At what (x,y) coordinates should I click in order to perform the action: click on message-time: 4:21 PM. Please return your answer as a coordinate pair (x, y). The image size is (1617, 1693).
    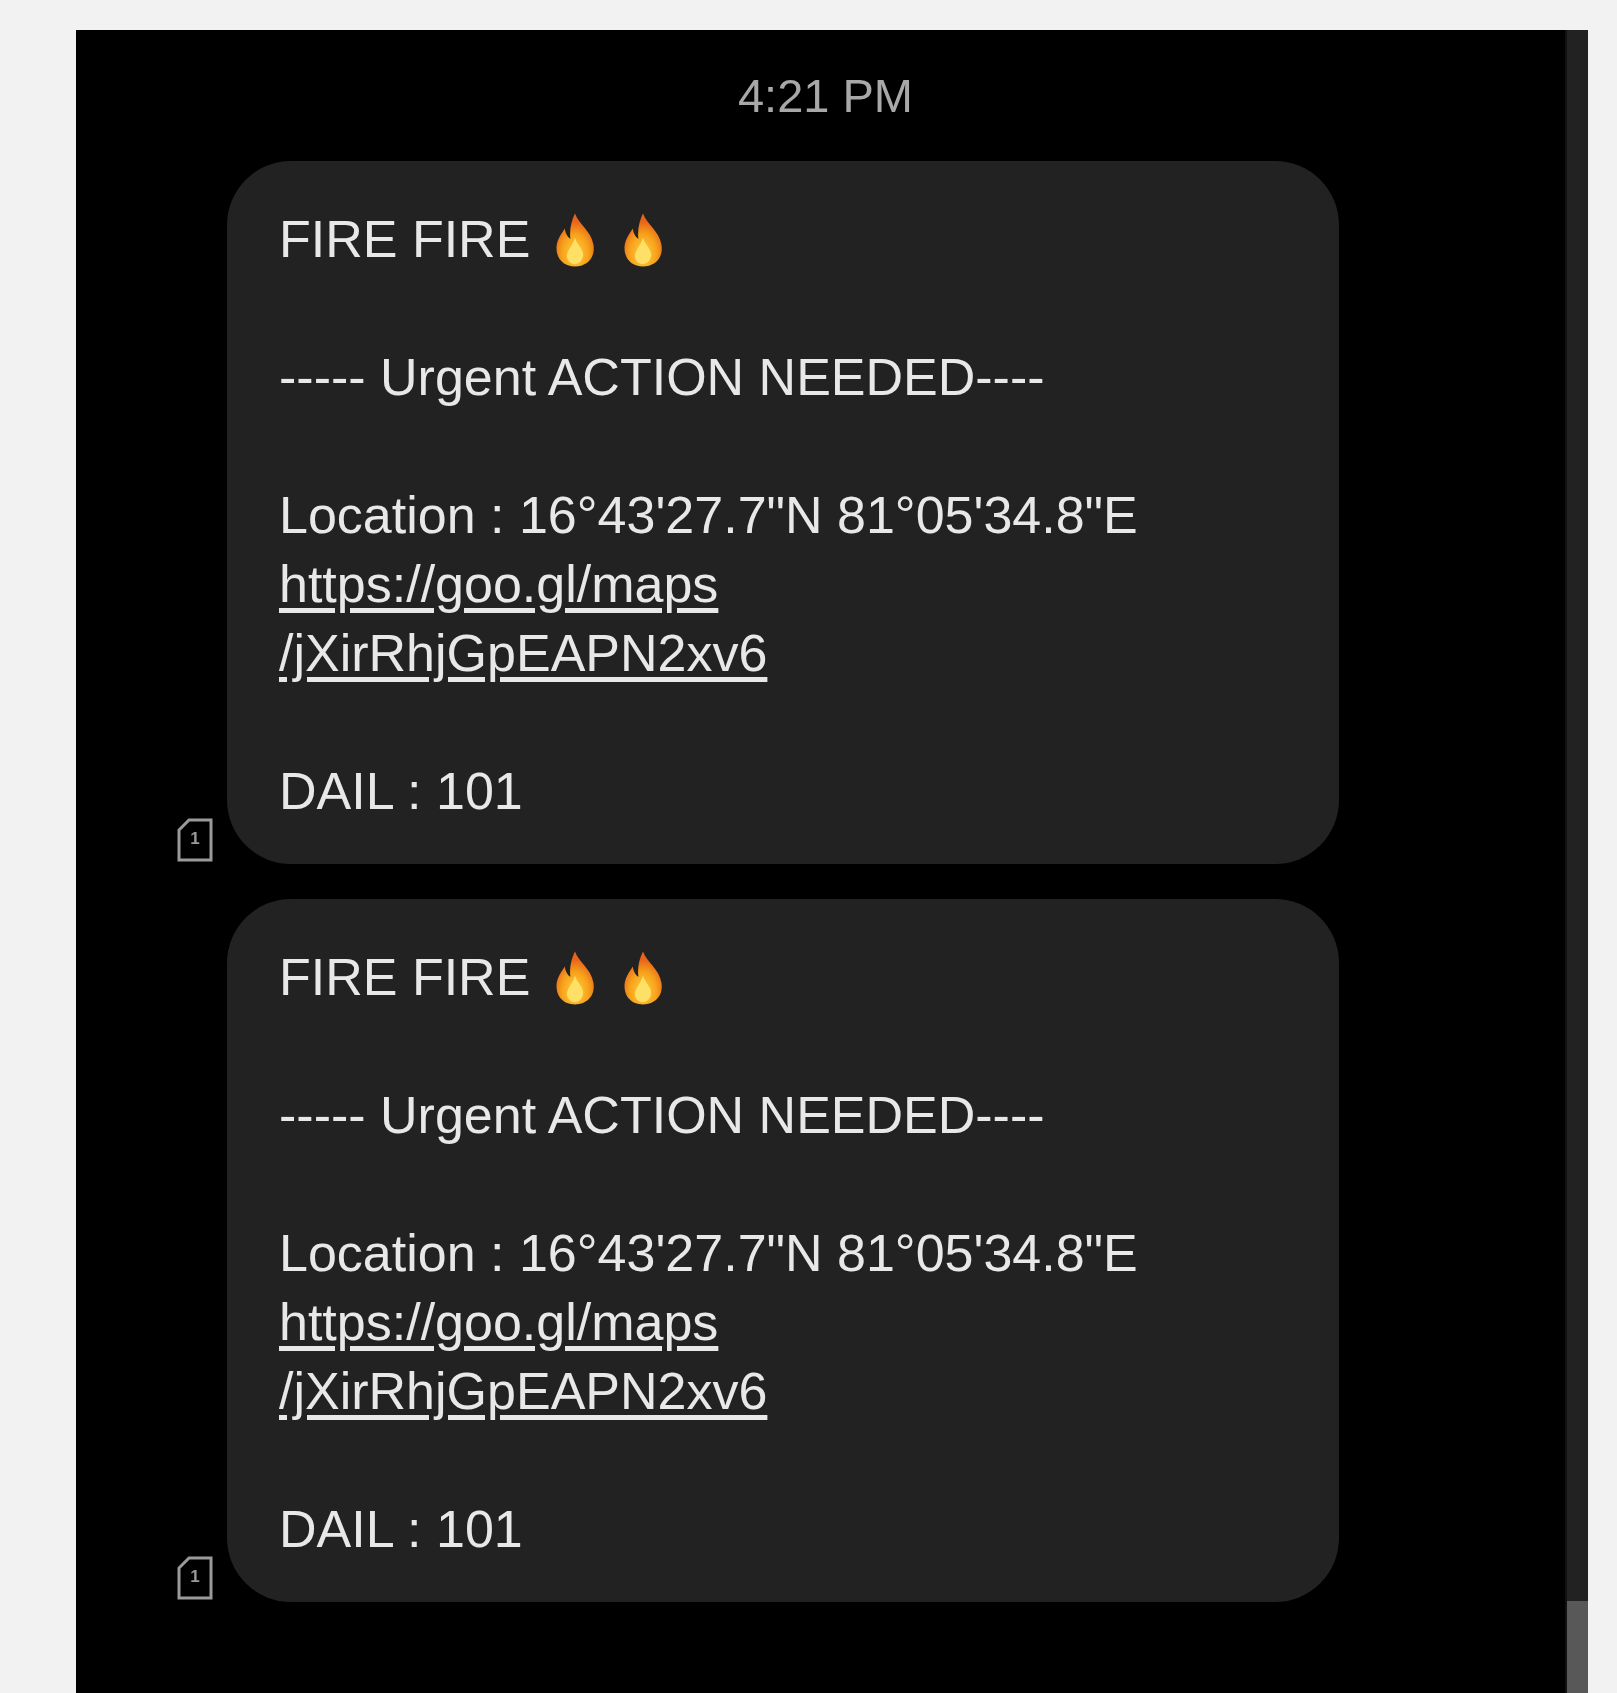
    Looking at the image, I should click on (825, 96).